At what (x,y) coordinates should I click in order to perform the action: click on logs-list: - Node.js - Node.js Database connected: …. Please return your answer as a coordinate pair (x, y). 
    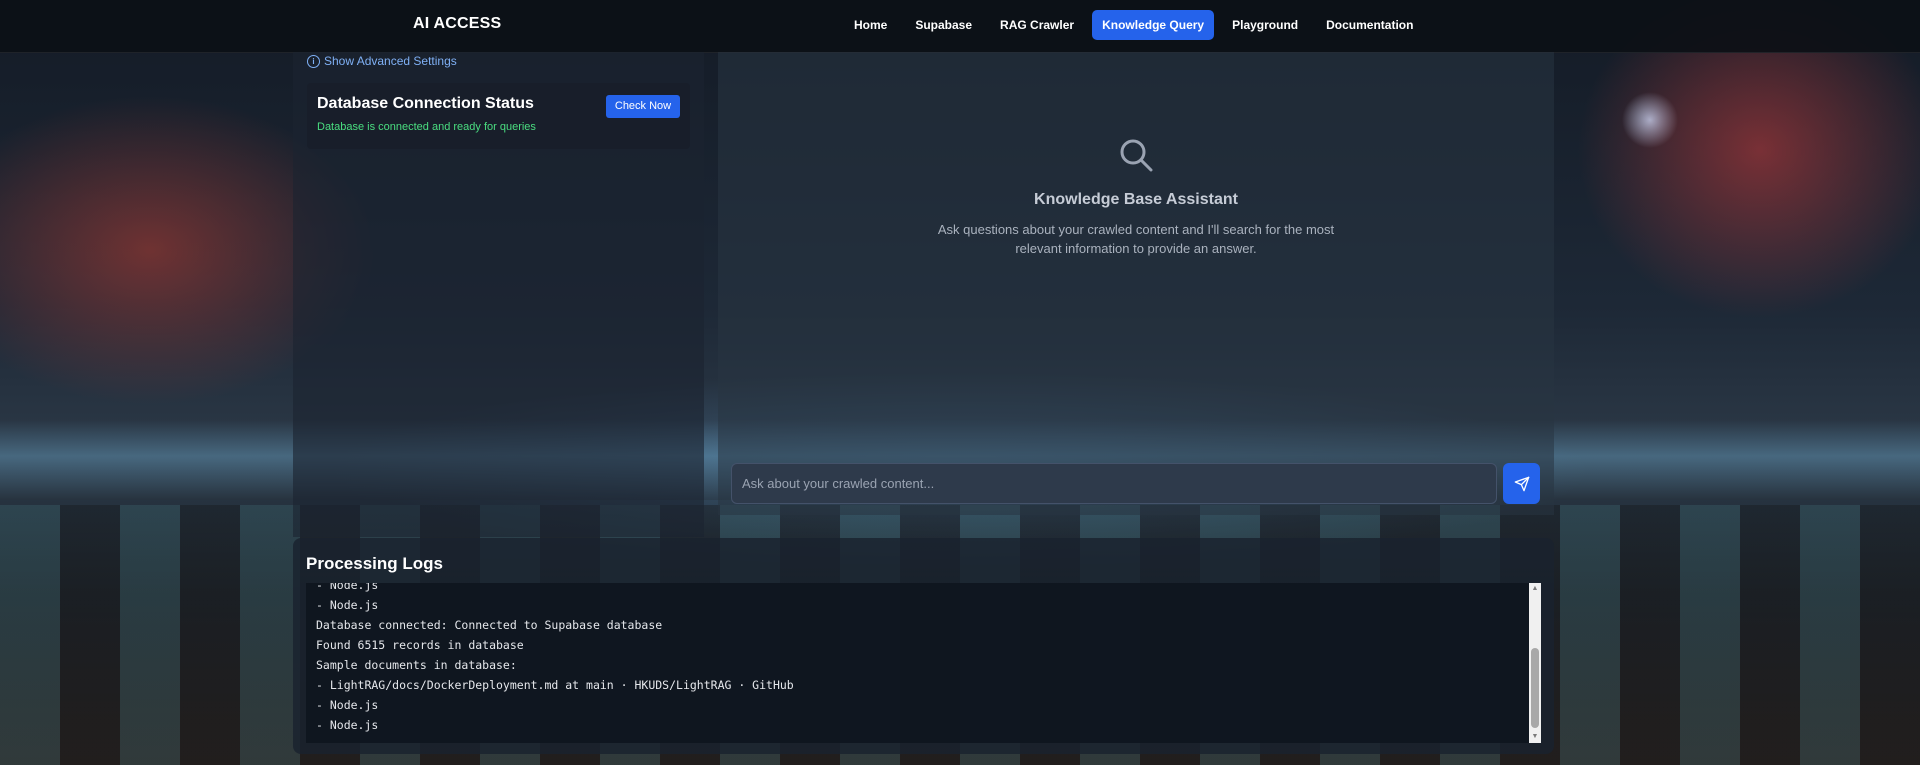
    Looking at the image, I should click on (555, 659).